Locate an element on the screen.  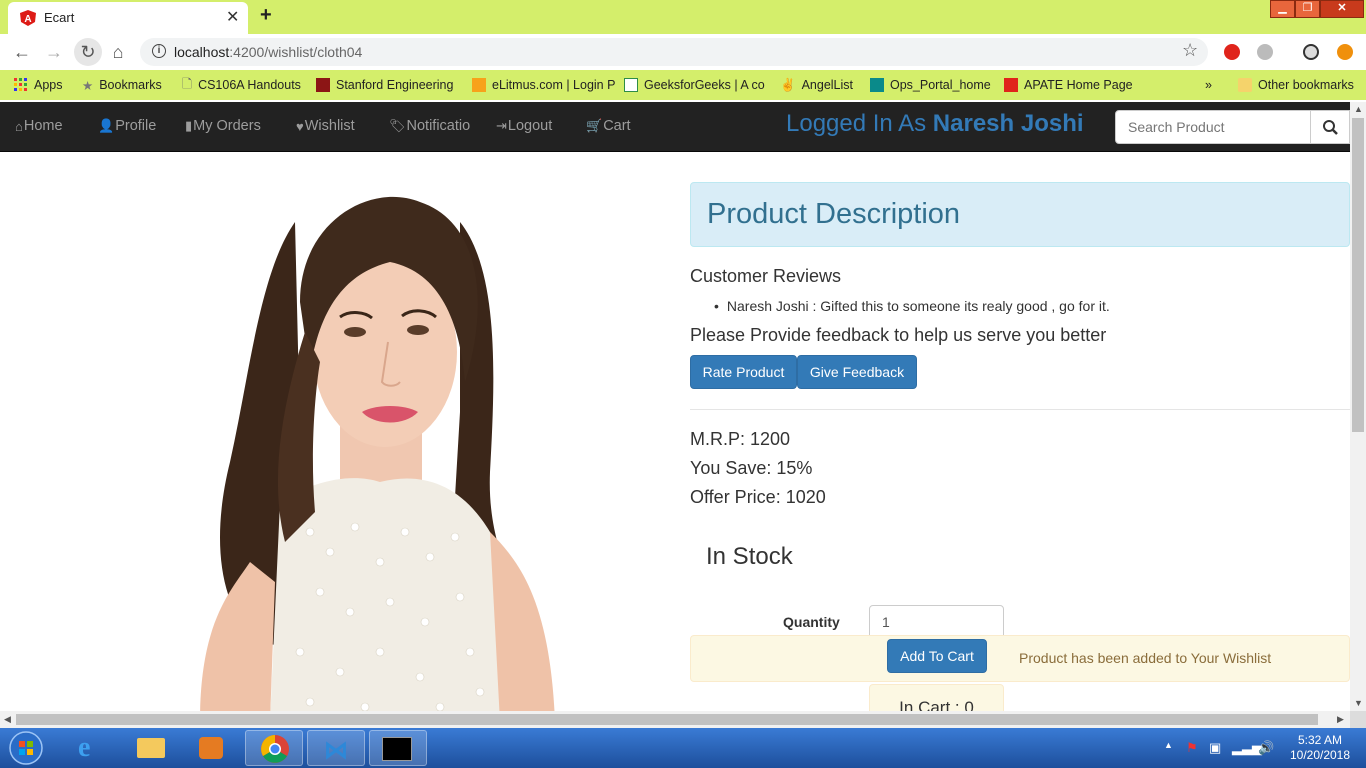
nav-notifications: 🏷 Notificatio is located at coordinates (429, 126).